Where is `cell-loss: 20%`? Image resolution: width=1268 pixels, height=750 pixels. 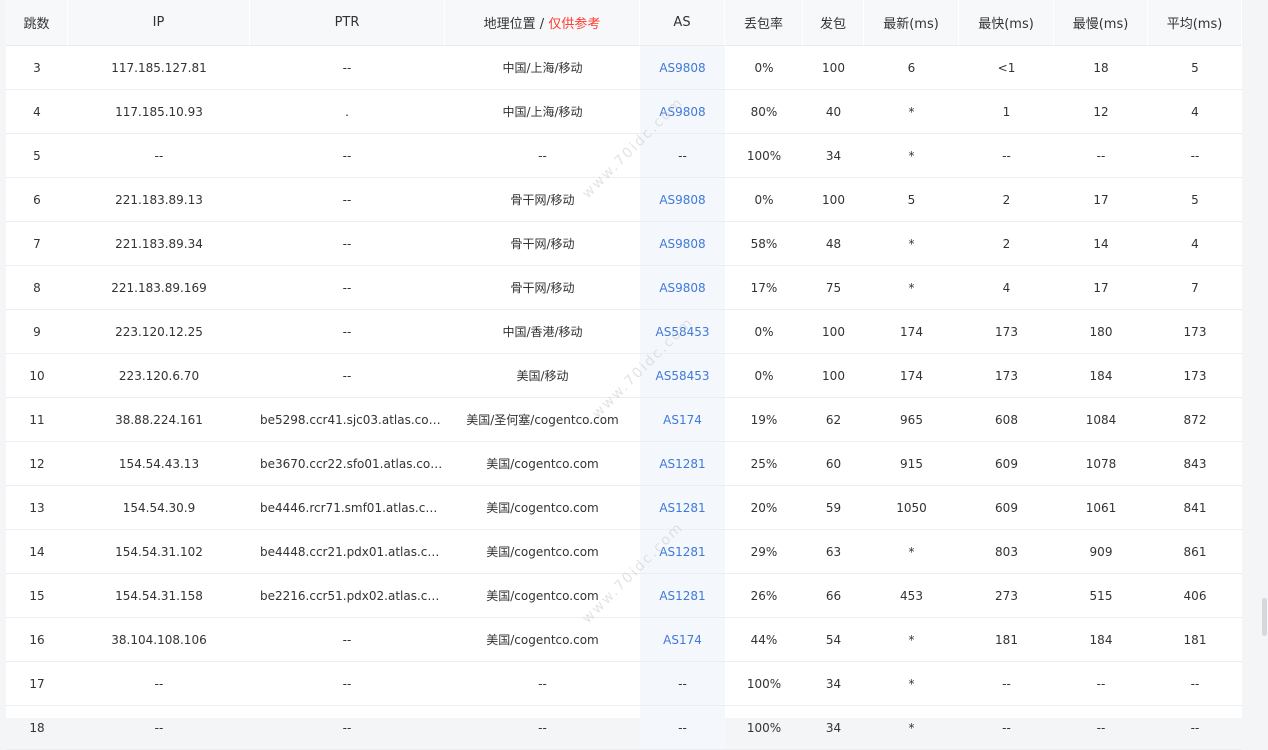 cell-loss: 20% is located at coordinates (764, 508).